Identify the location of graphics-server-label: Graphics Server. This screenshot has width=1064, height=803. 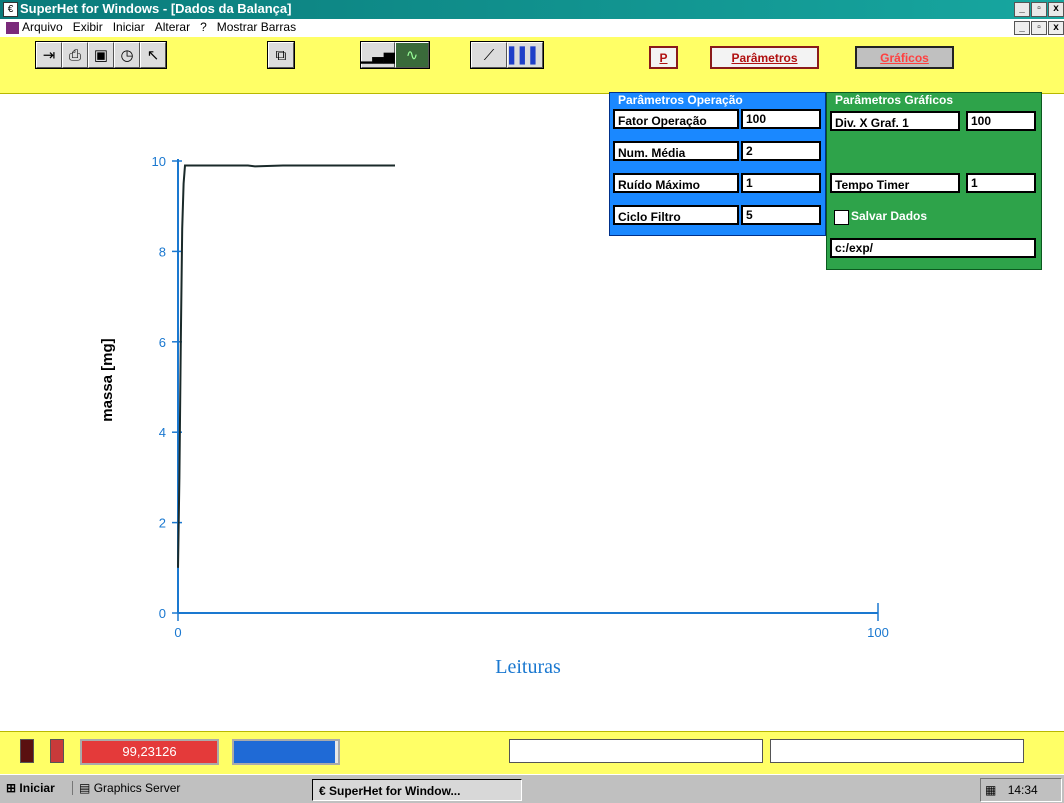
(137, 788).